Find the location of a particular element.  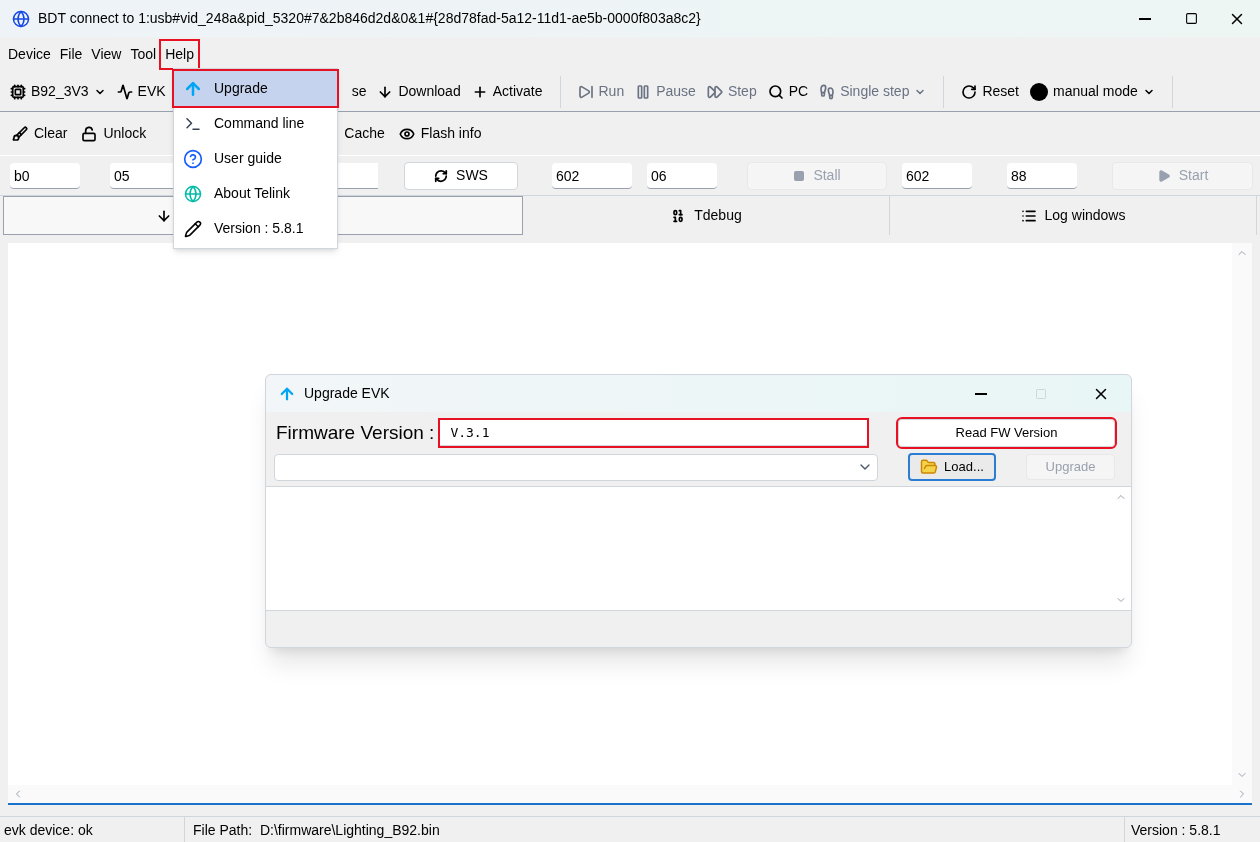

device-status: evk device: ok is located at coordinates (92, 829).